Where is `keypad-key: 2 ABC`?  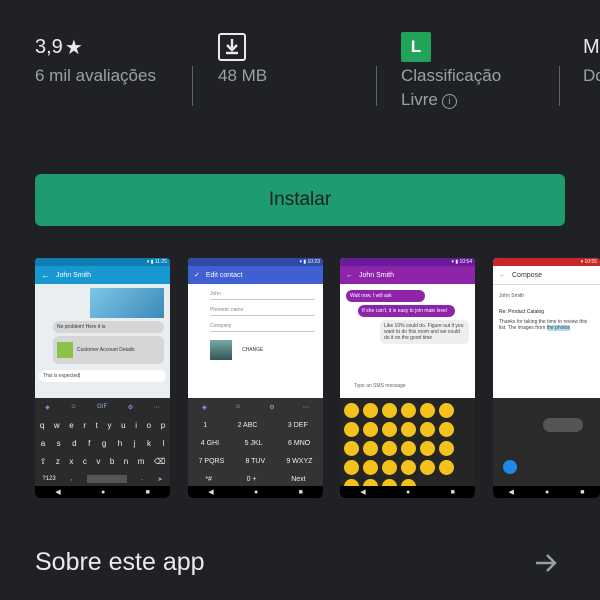 keypad-key: 2 ABC is located at coordinates (248, 425).